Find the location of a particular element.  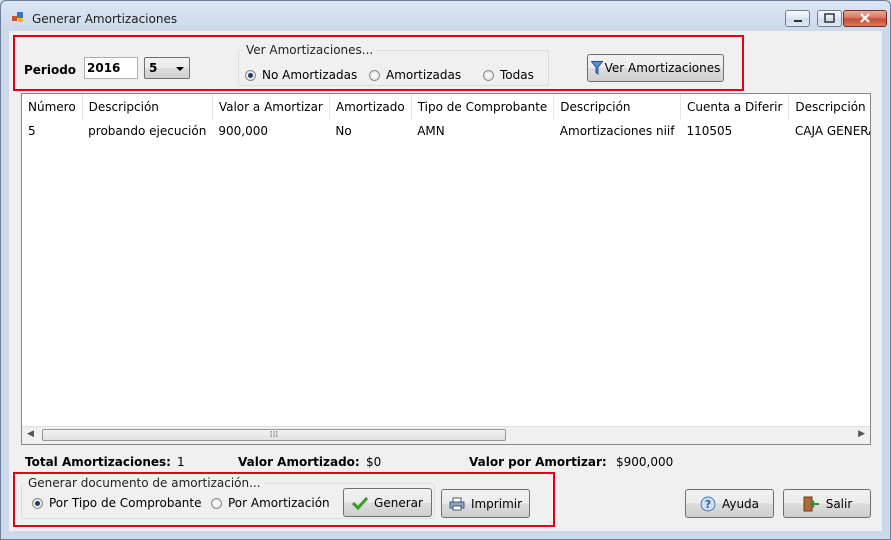

radio-todas: Todas is located at coordinates (508, 75).